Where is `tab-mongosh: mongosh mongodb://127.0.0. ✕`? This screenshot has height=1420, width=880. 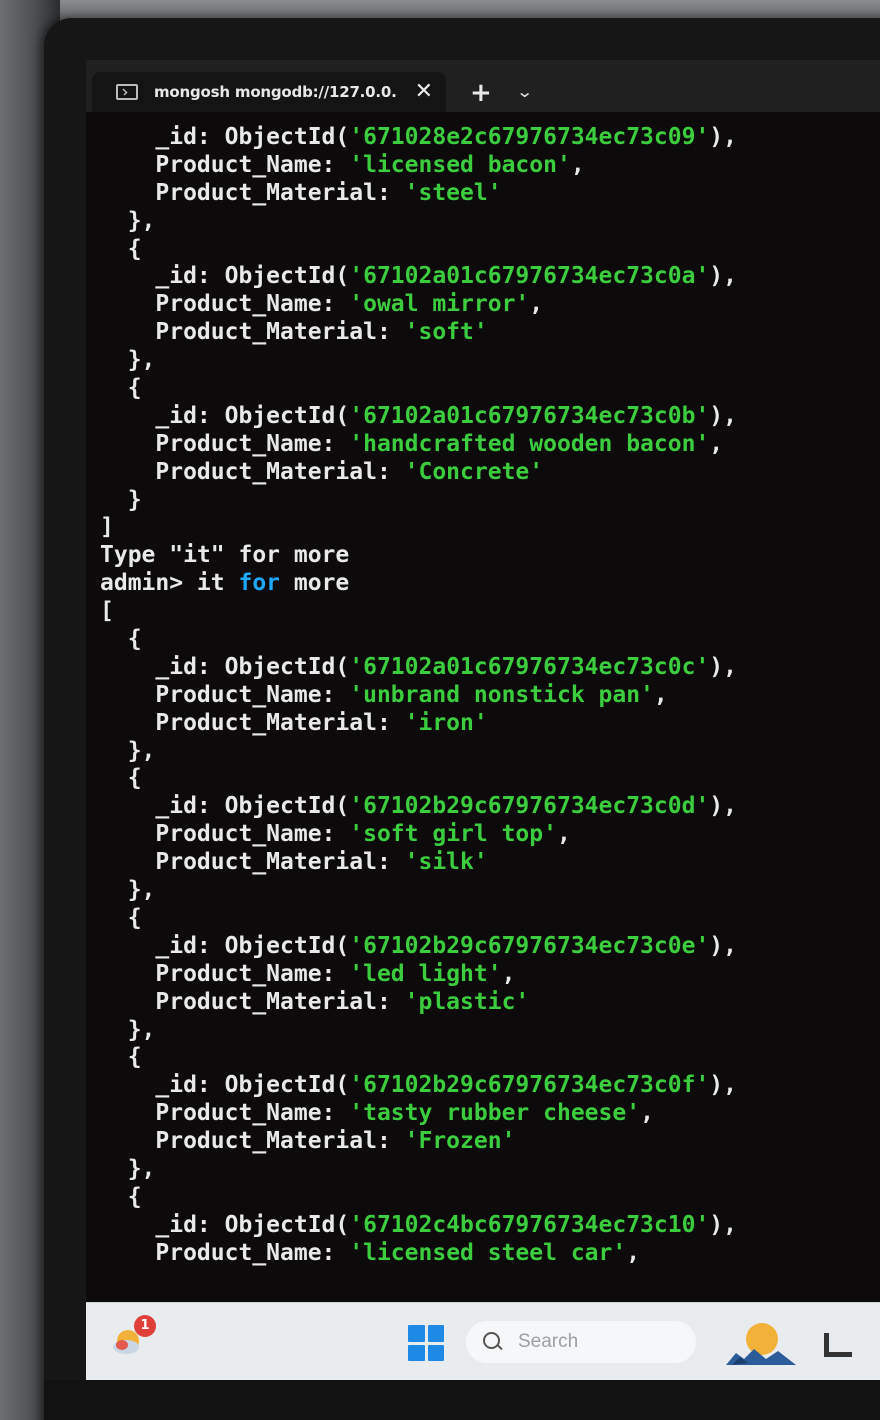
tab-mongosh: mongosh mongodb://127.0.0. ✕ is located at coordinates (269, 92).